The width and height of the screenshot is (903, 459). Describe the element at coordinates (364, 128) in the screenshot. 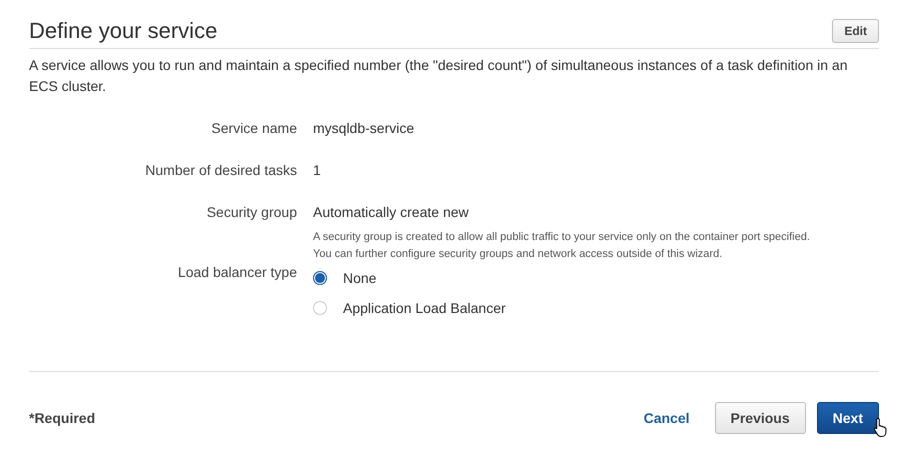

I see `field-value: mysqldb-service` at that location.